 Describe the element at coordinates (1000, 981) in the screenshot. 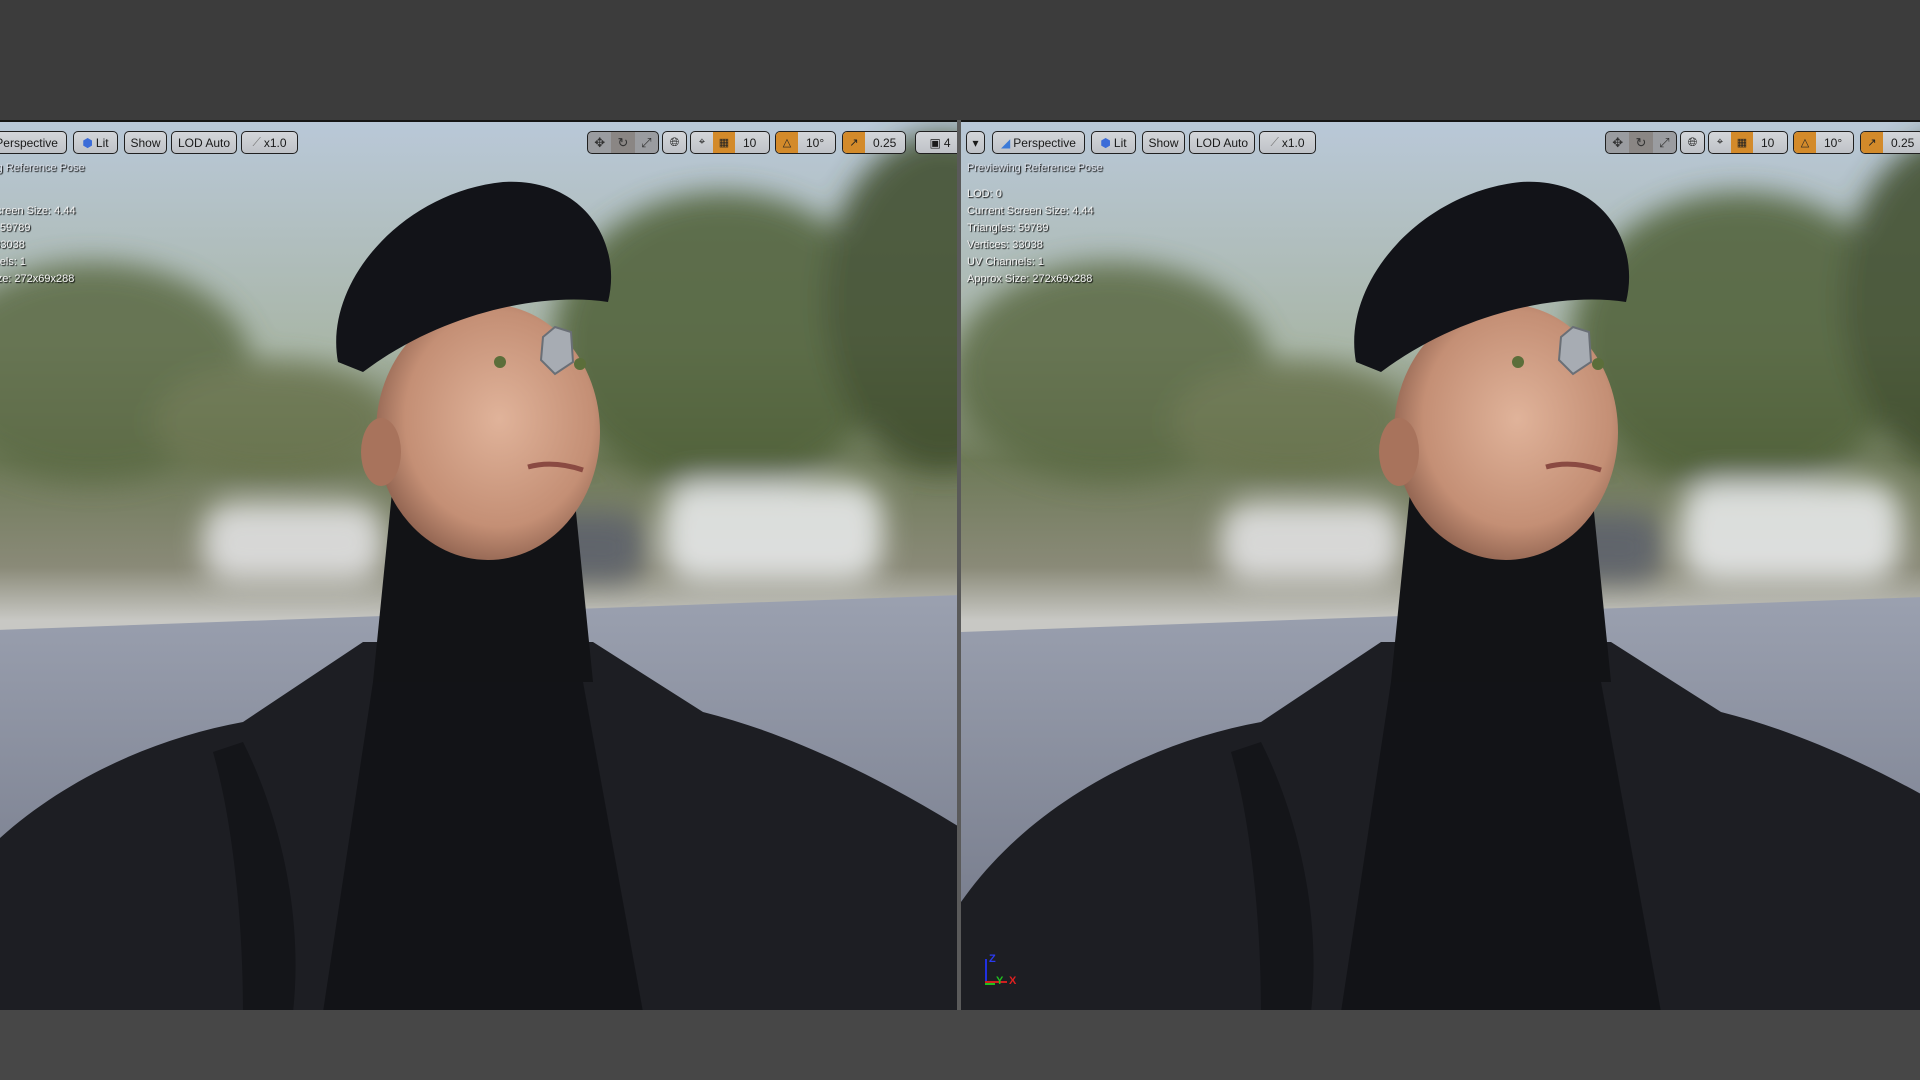

I see `axis-y-label: Y` at that location.